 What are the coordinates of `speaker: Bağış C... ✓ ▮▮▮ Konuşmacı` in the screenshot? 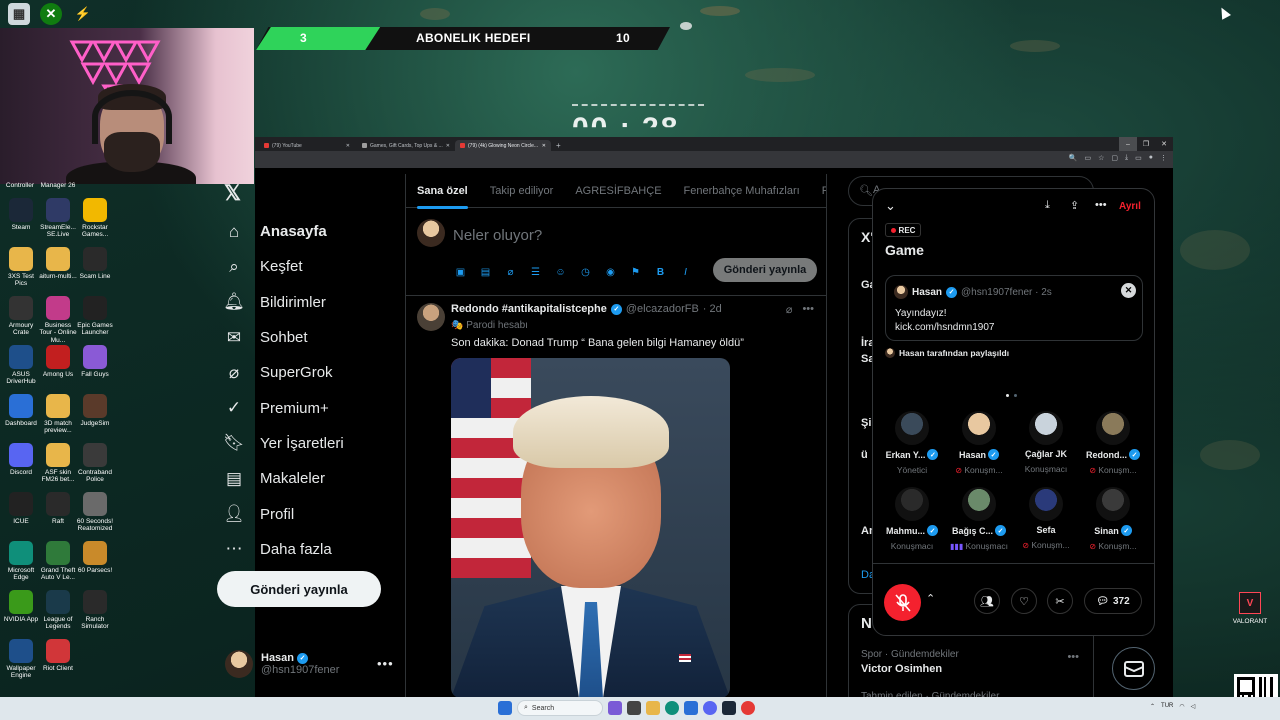 It's located at (979, 519).